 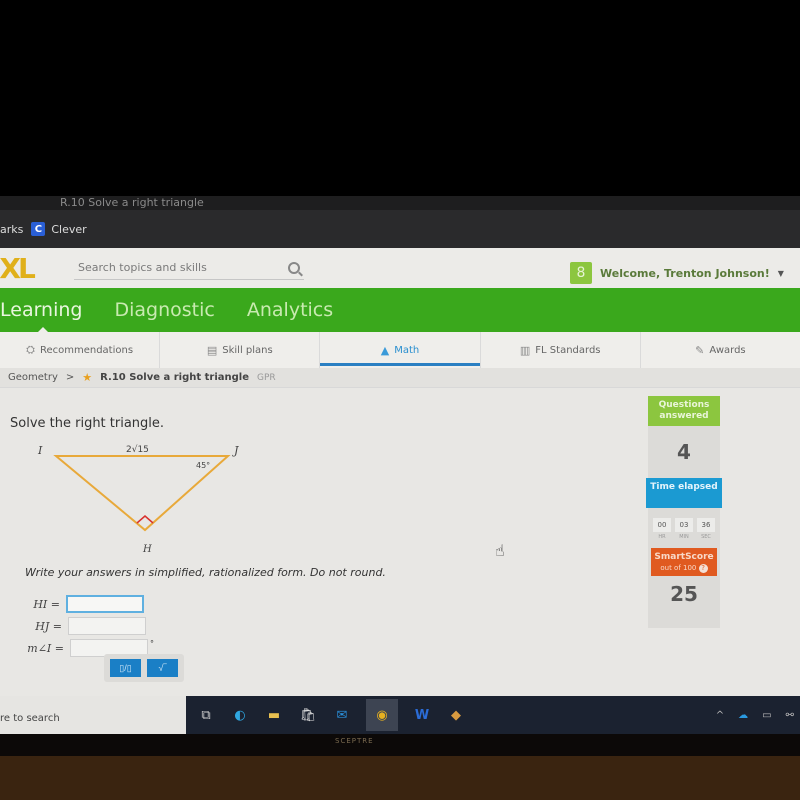 What do you see at coordinates (400, 745) in the screenshot?
I see `monitor-bezel` at bounding box center [400, 745].